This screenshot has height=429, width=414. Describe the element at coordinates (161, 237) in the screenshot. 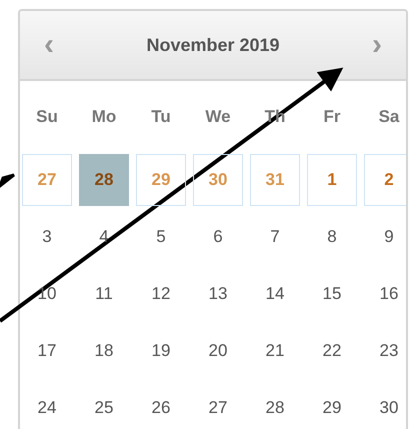

I see `day-cell: 5` at that location.